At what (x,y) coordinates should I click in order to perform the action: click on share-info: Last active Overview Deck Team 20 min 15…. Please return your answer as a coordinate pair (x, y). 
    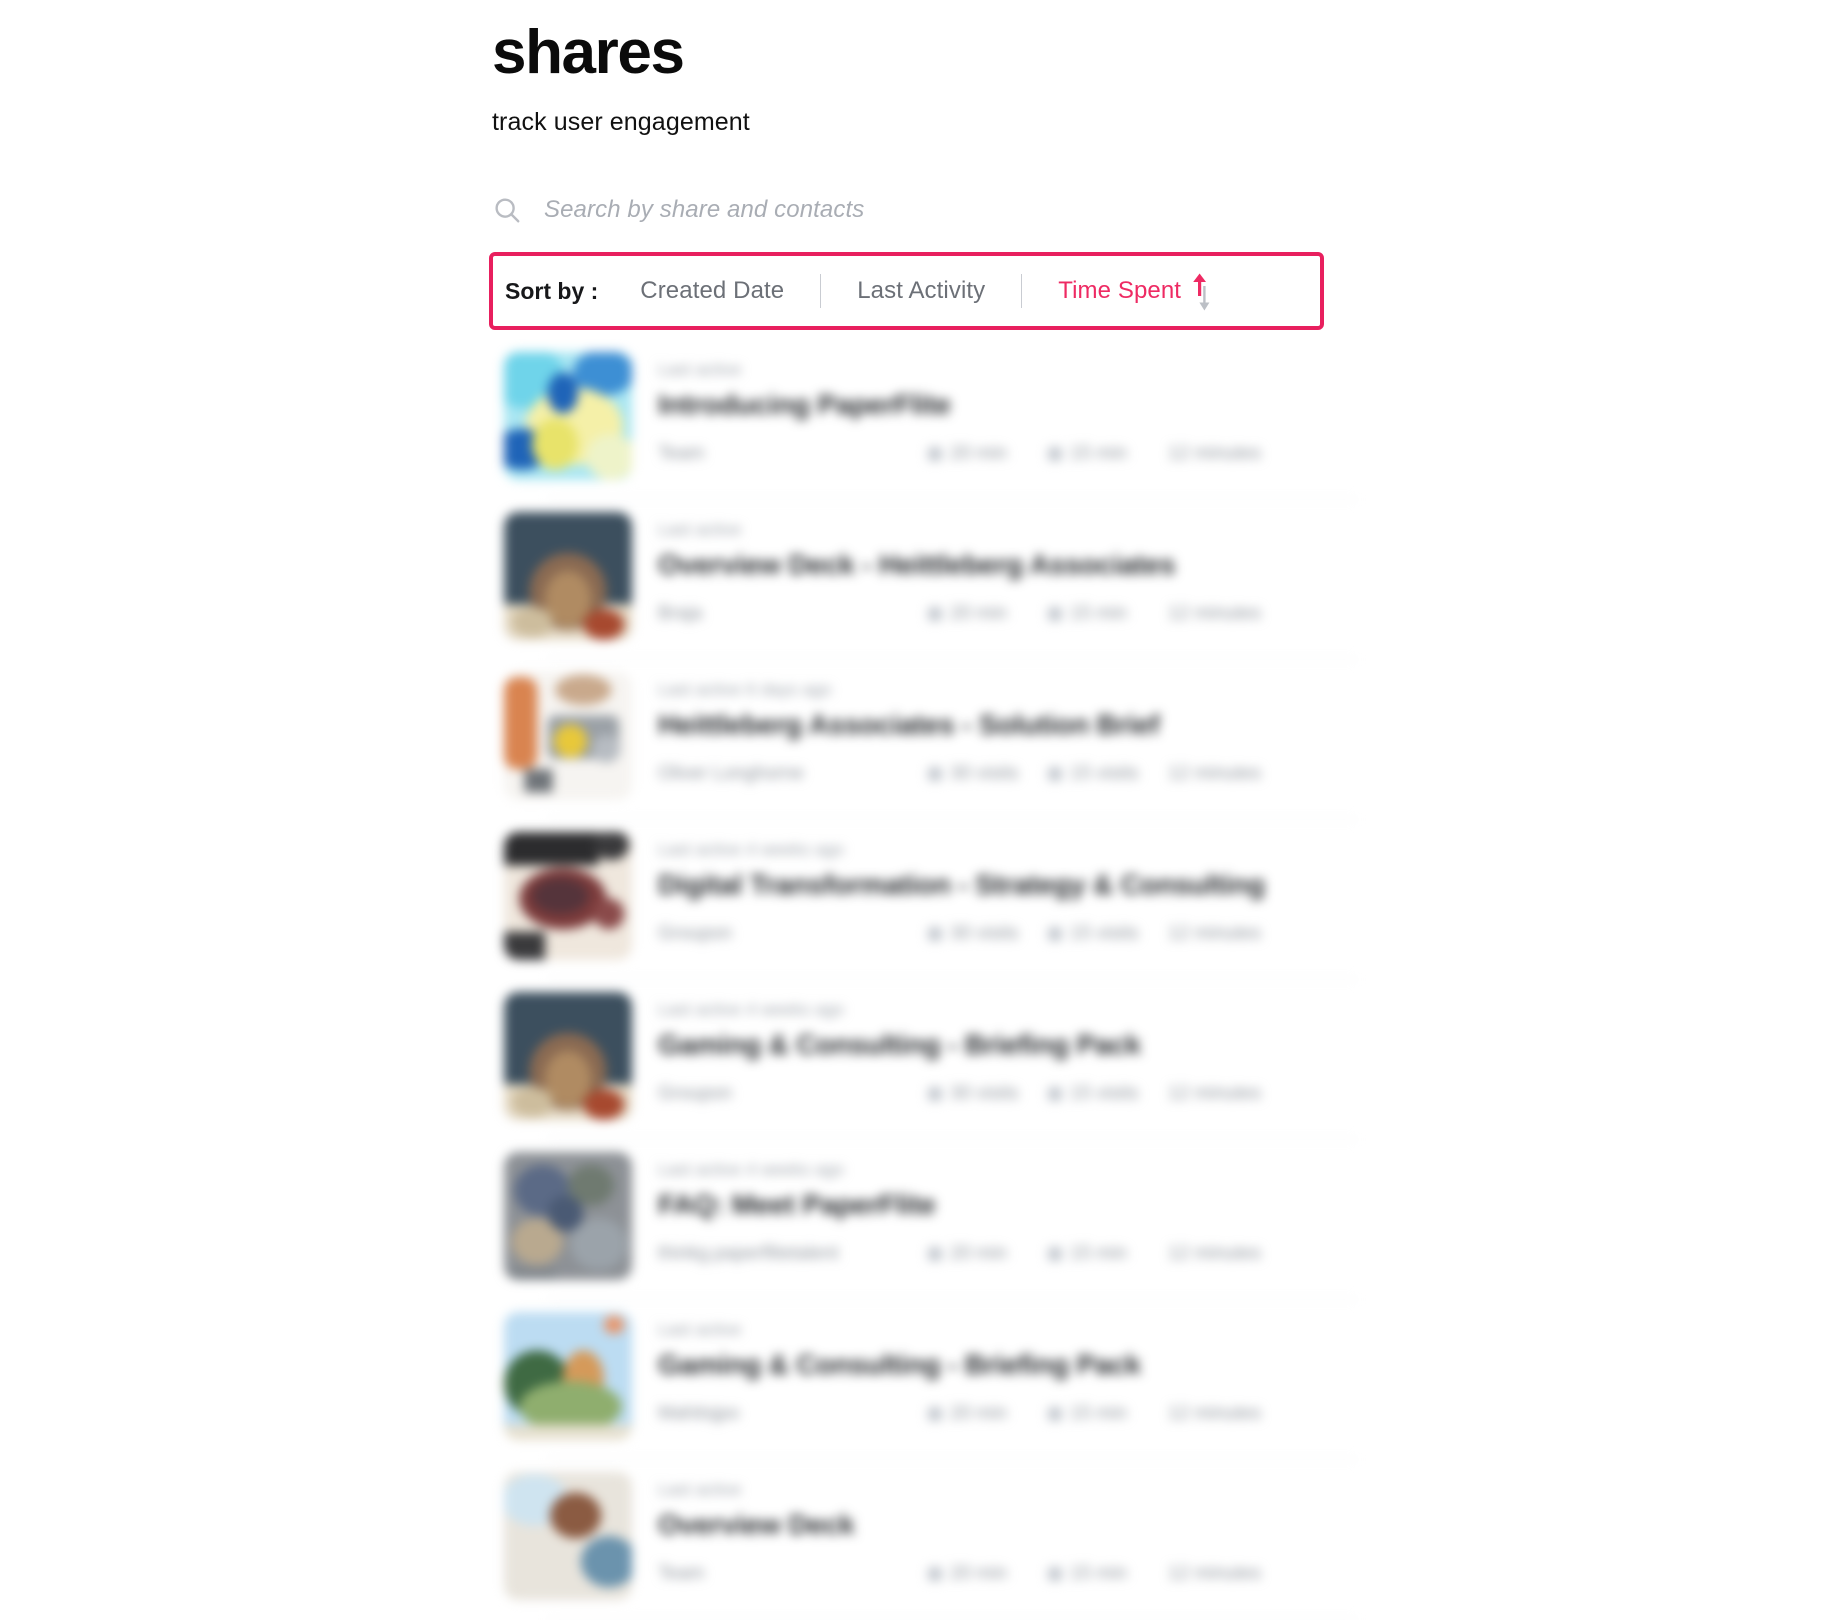
    Looking at the image, I should click on (1007, 1528).